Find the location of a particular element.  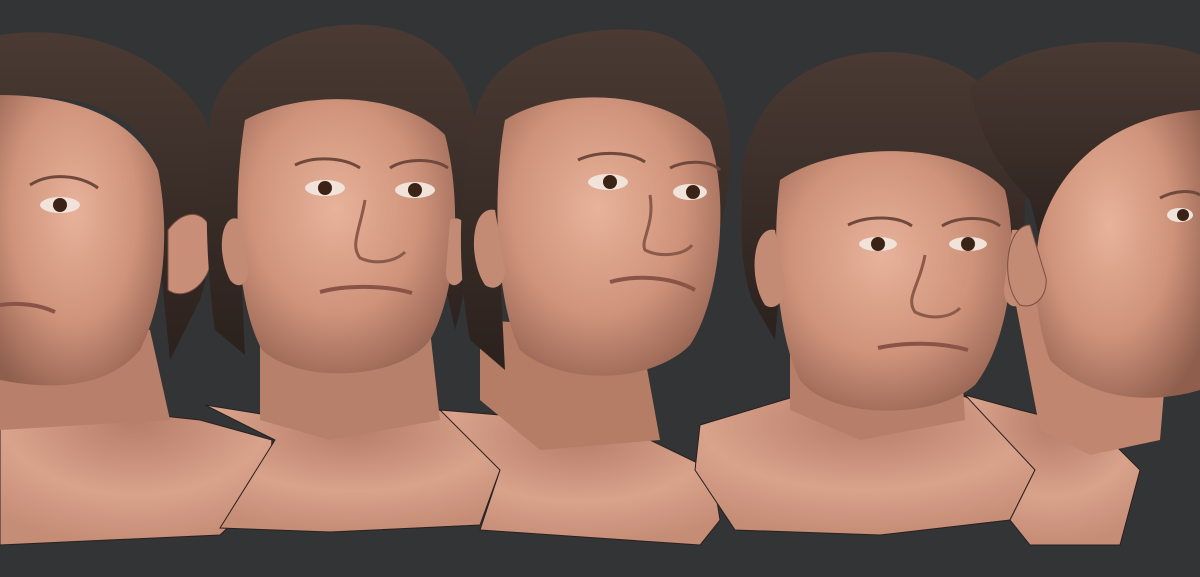

bust-3-iris-right is located at coordinates (693, 192).